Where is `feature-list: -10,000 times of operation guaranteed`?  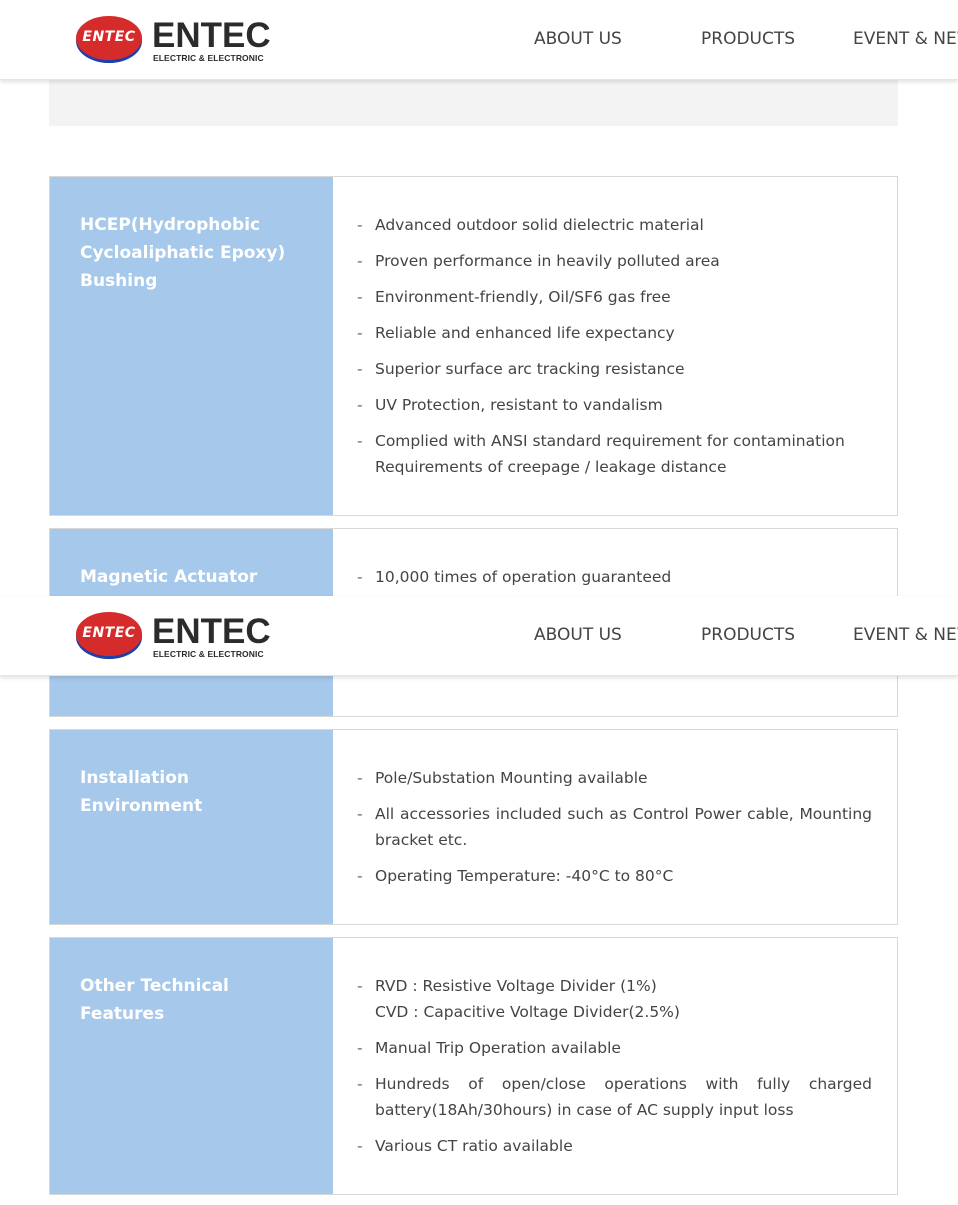 feature-list: -10,000 times of operation guaranteed is located at coordinates (614, 582).